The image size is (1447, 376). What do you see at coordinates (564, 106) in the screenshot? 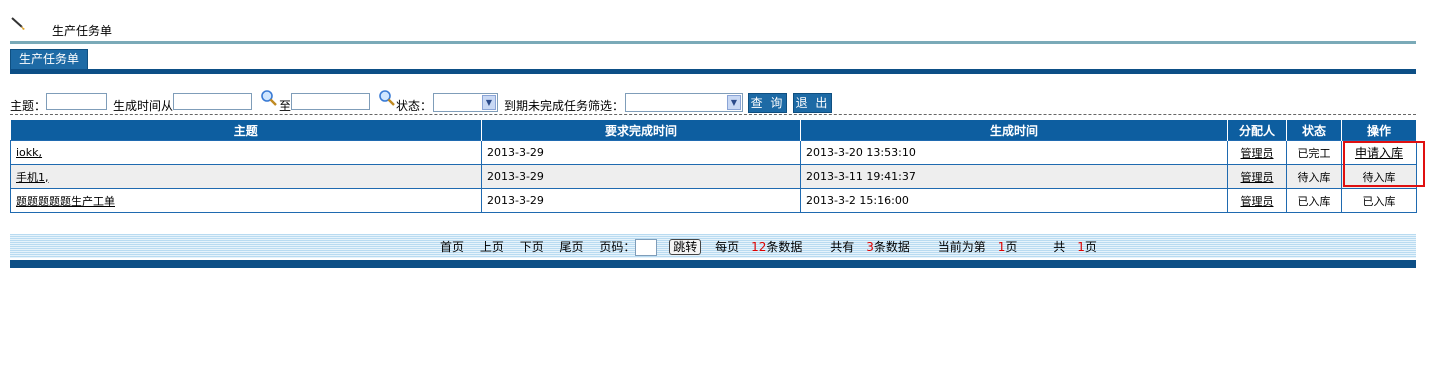
I see `due-filter-label: 到期未完成任务筛选：` at bounding box center [564, 106].